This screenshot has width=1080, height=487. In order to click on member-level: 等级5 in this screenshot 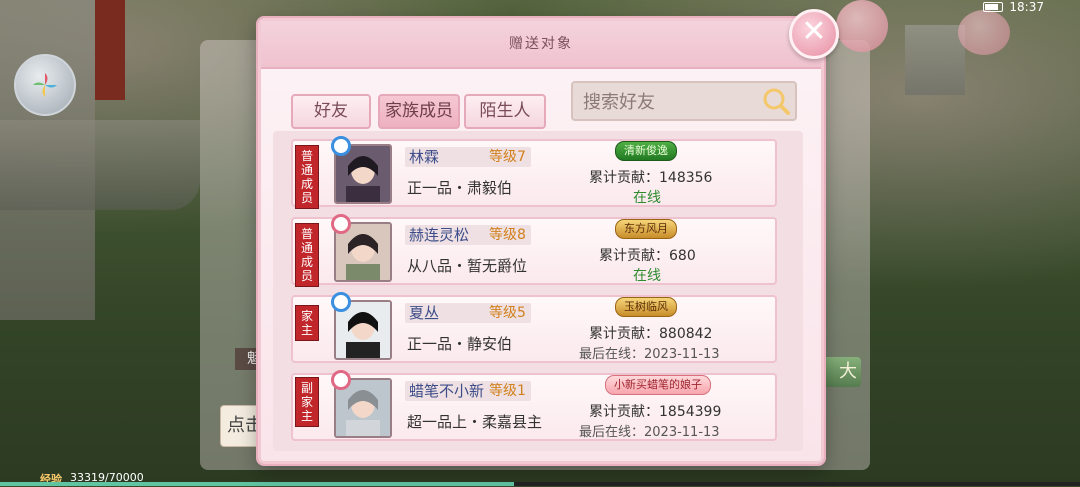, I will do `click(507, 313)`.